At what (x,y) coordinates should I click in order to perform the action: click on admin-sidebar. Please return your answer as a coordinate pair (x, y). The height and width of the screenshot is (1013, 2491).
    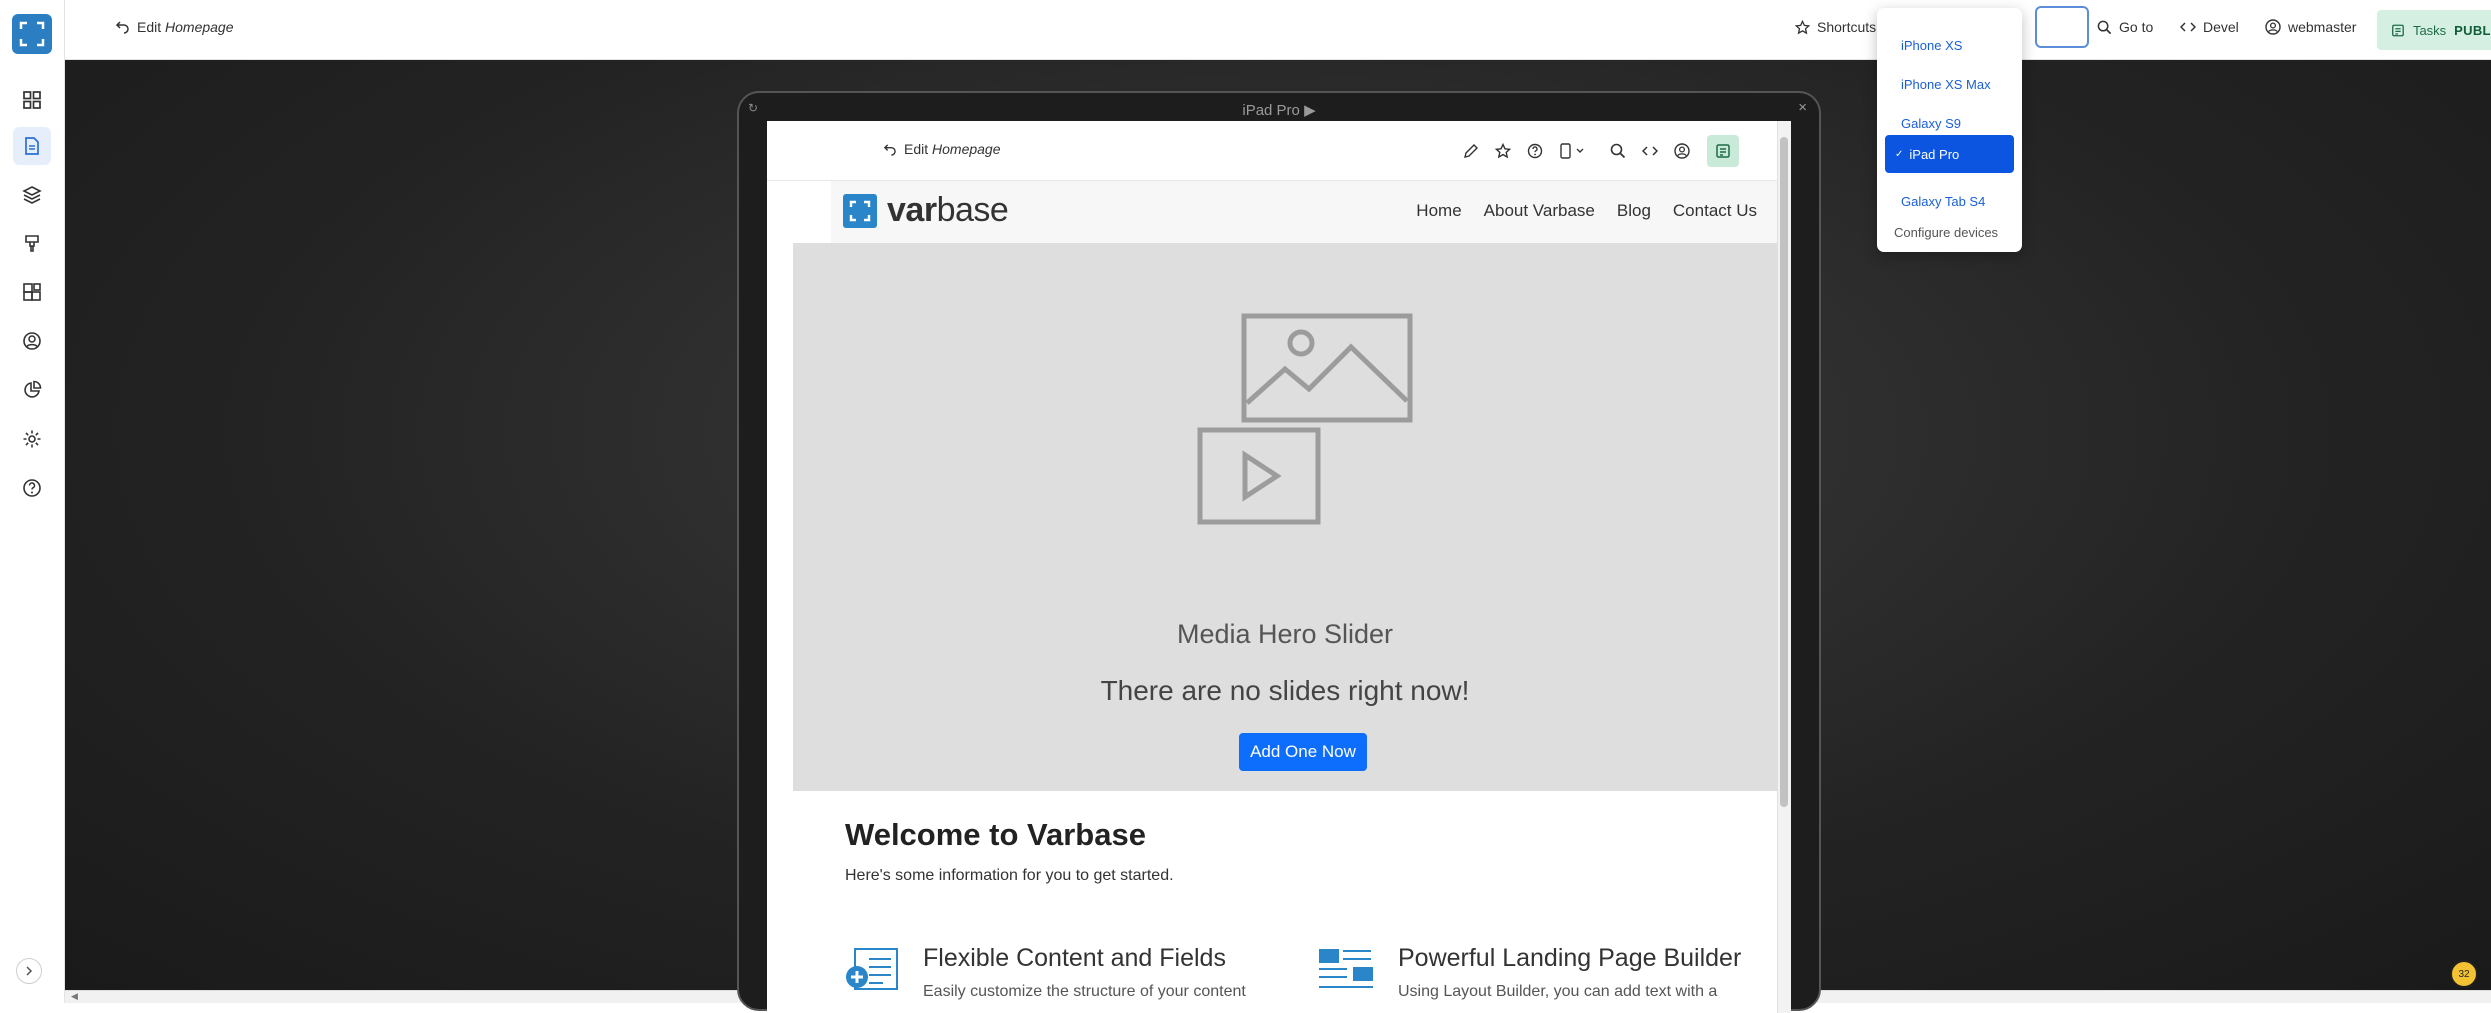
    Looking at the image, I should click on (32, 501).